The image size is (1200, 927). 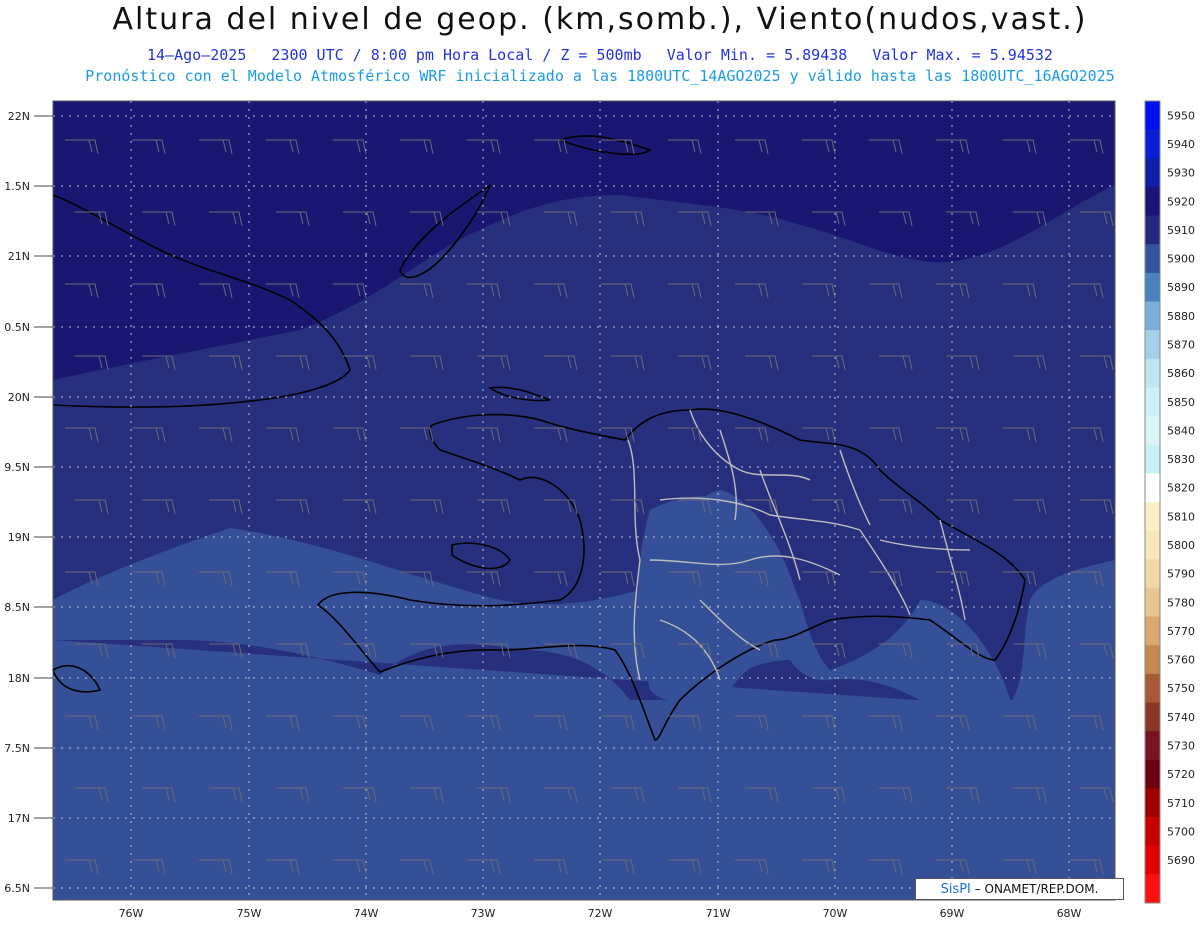 What do you see at coordinates (1069, 913) in the screenshot?
I see `lon-label: 68W` at bounding box center [1069, 913].